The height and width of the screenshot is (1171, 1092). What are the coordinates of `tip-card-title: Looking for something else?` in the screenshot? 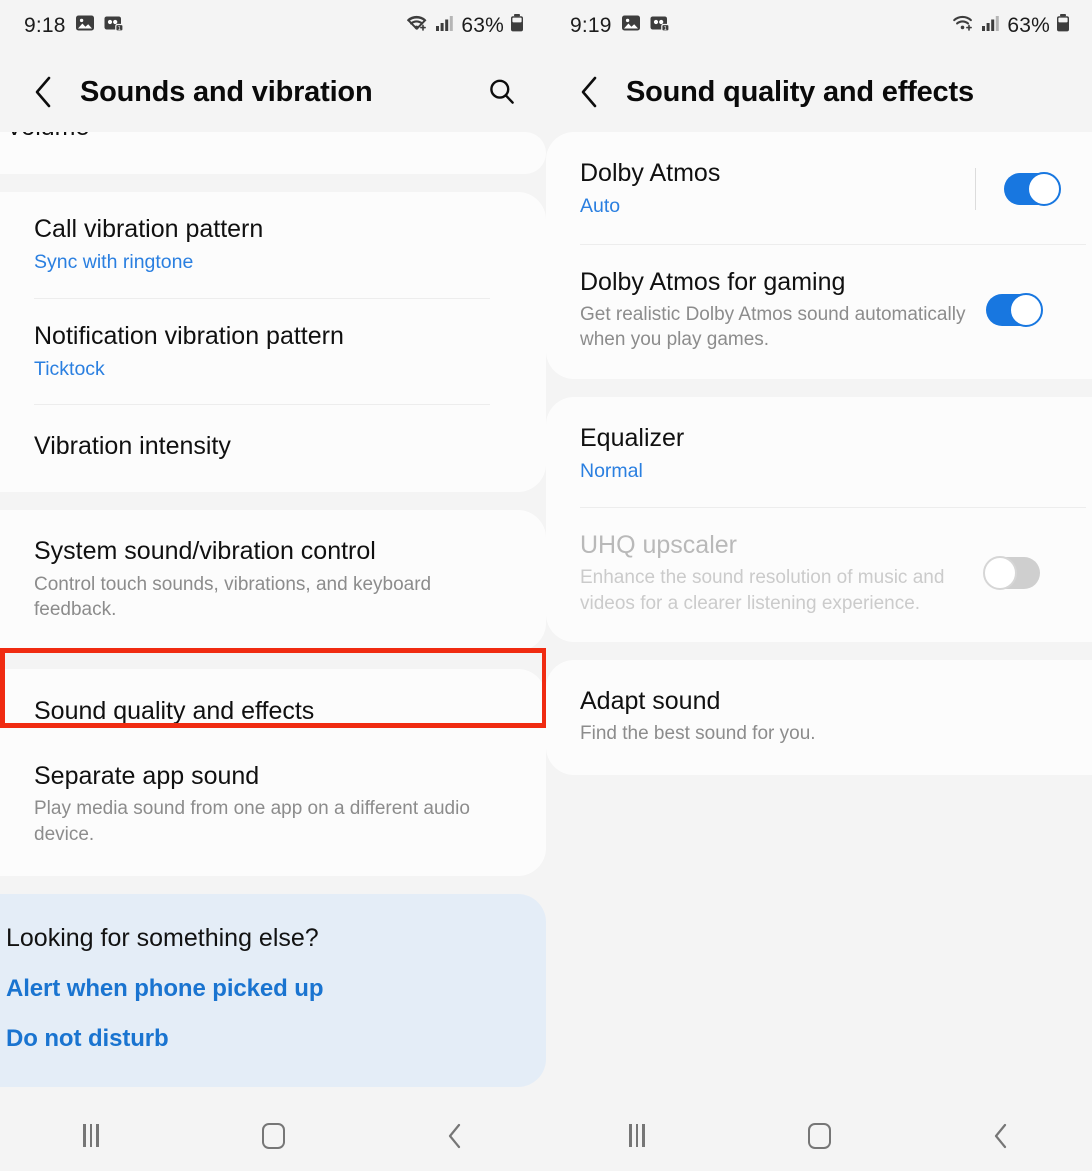 It's located at (162, 937).